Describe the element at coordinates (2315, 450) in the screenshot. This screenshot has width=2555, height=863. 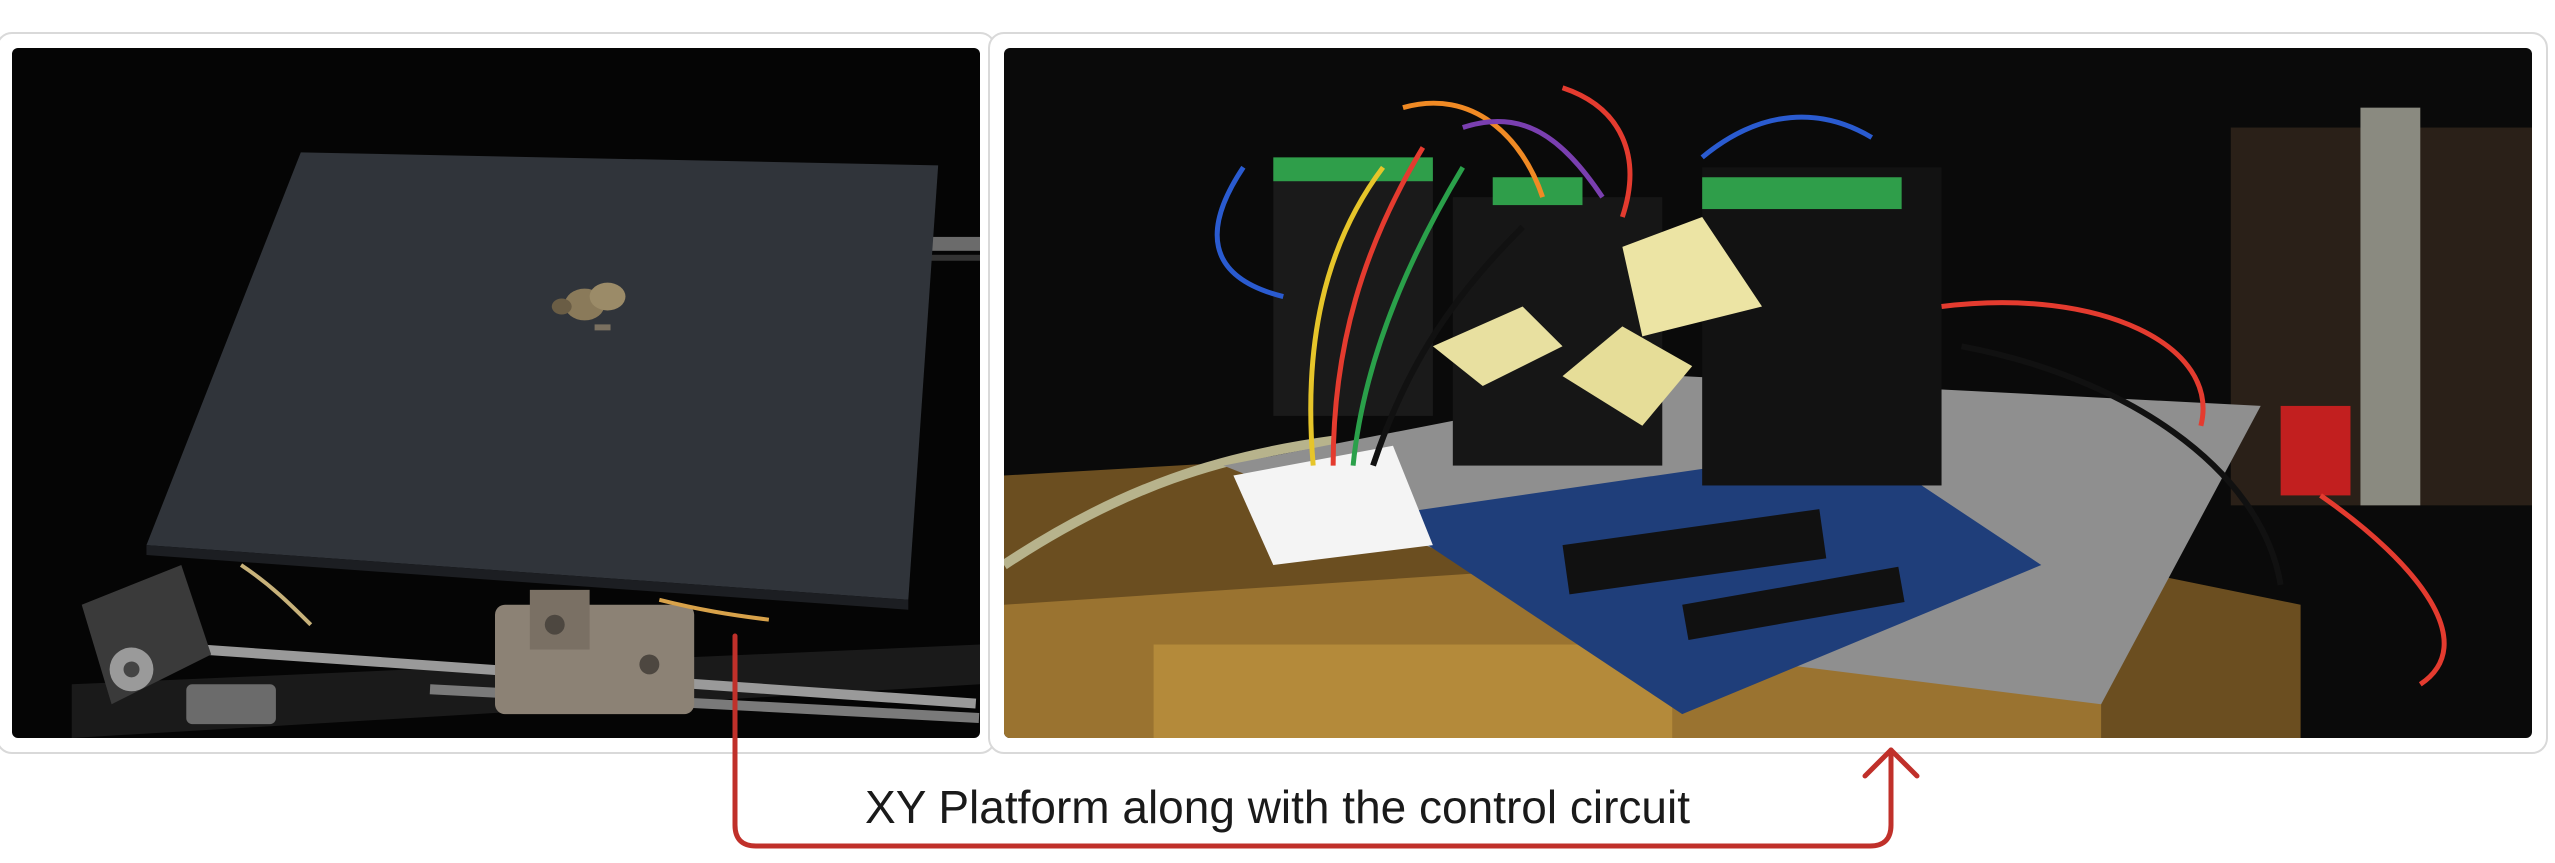
I see `red-switch` at that location.